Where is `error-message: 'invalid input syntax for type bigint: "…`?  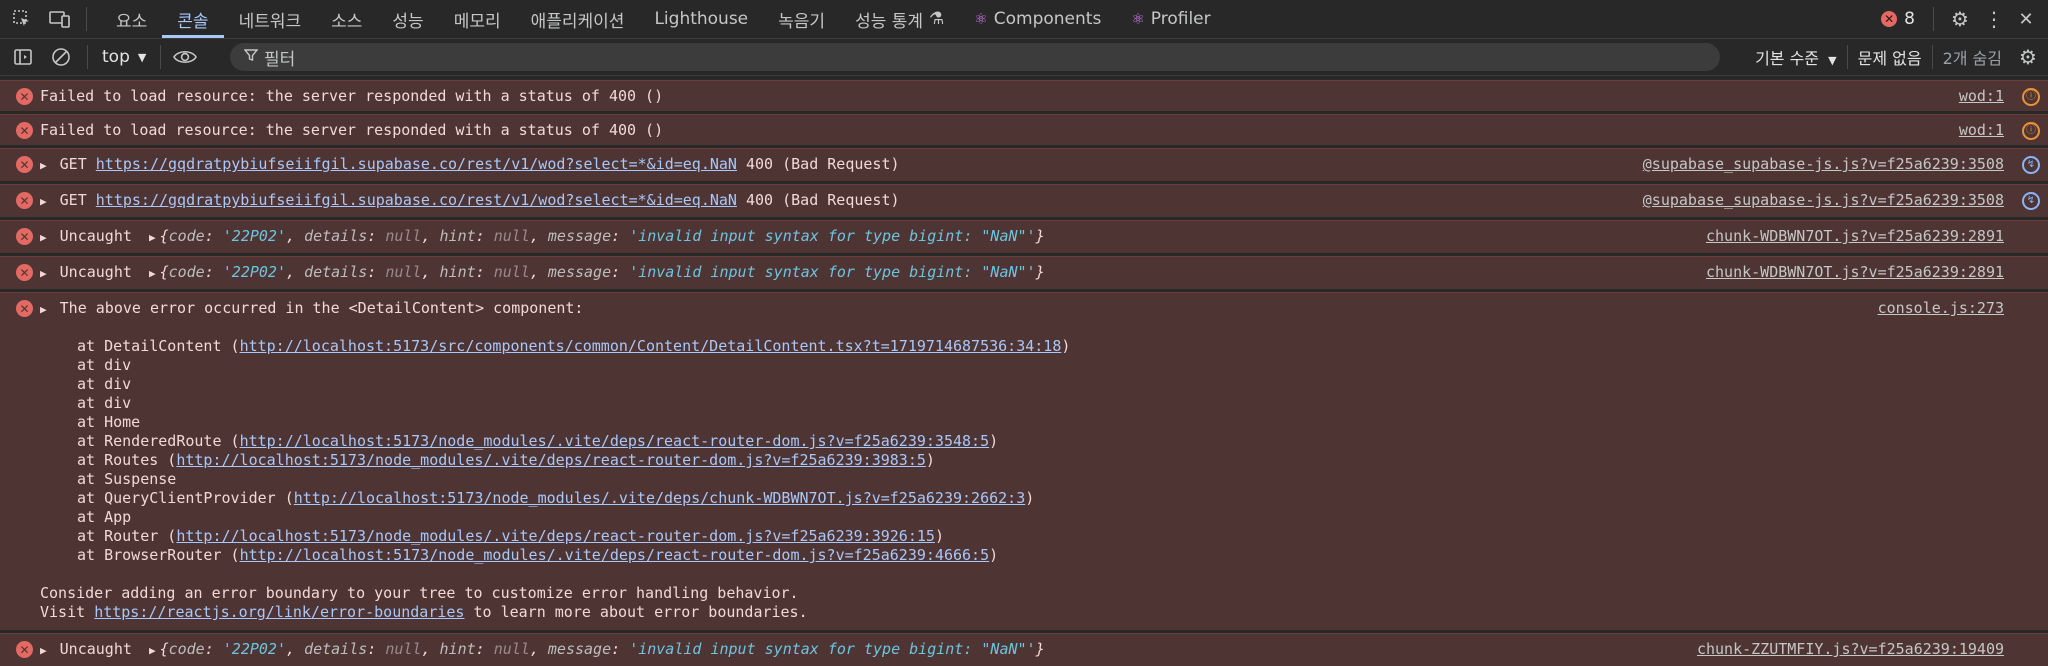 error-message: 'invalid input syntax for type bigint: "… is located at coordinates (832, 649).